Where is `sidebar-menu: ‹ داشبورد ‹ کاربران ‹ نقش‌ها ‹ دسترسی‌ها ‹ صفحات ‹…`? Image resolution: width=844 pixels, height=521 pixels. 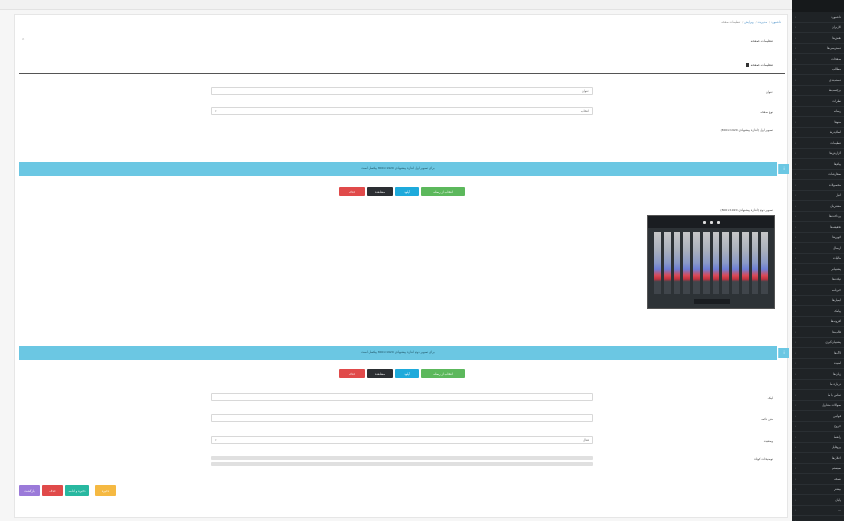
sidebar-menu: ‹ داشبورد ‹ کاربران ‹ نقش‌ها ‹ دسترسی‌ها ‹ صفحات ‹… is located at coordinates (818, 266).